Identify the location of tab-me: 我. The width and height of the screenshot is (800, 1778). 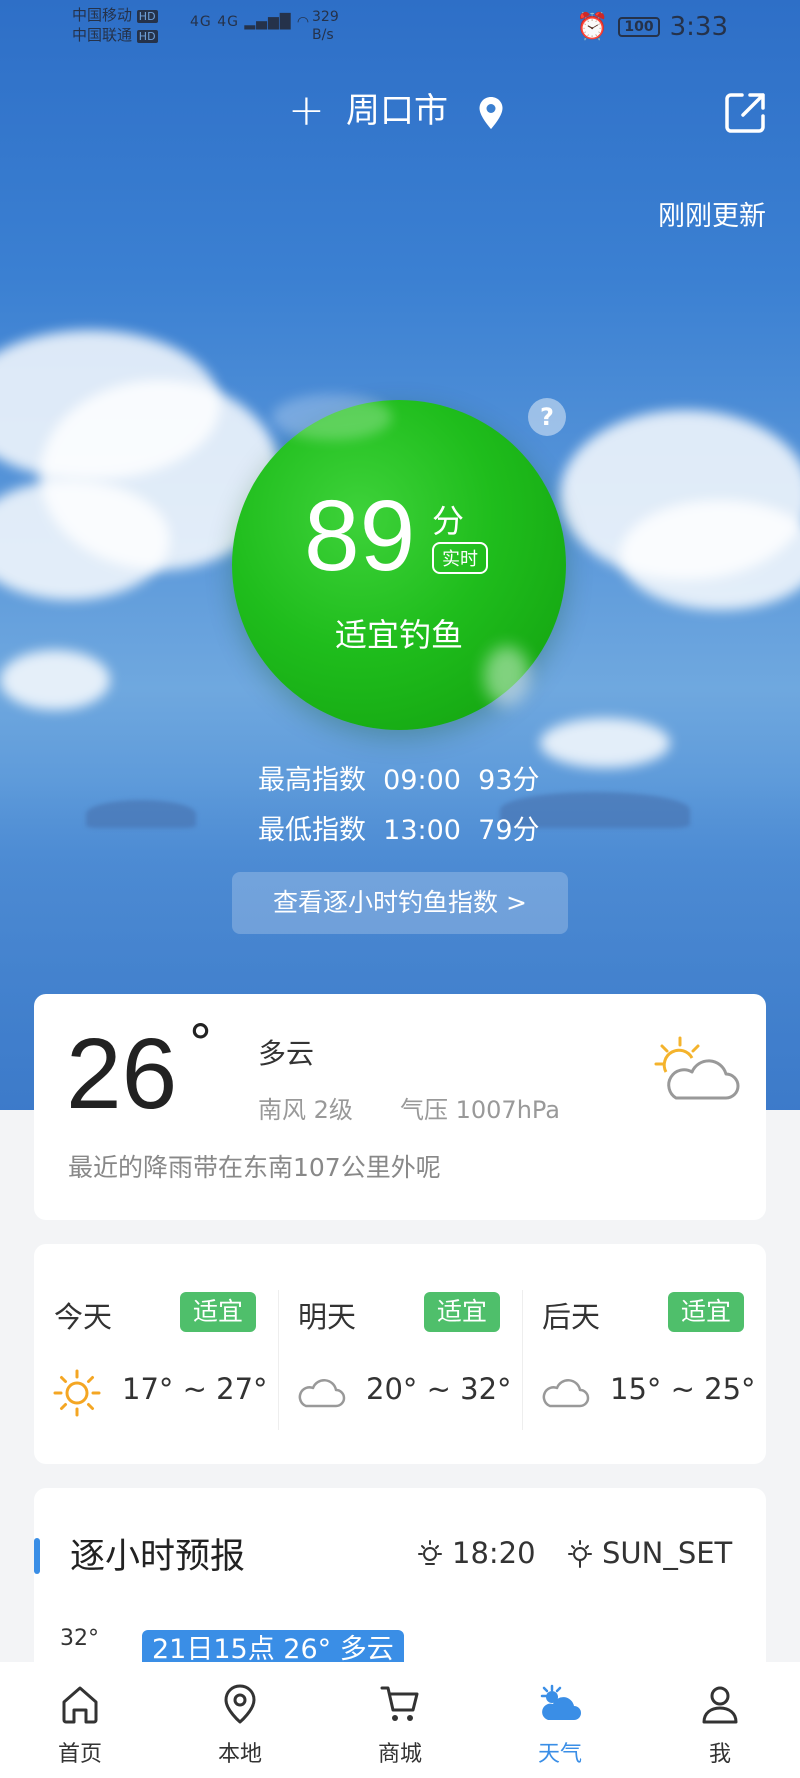
(720, 1720).